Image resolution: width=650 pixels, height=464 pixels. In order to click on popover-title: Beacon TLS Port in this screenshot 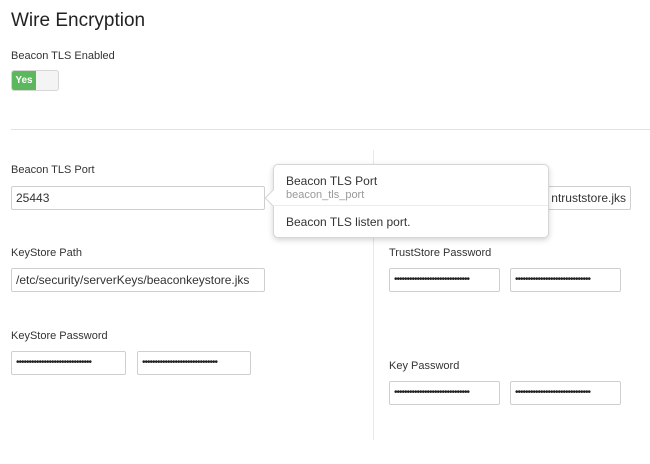, I will do `click(332, 181)`.